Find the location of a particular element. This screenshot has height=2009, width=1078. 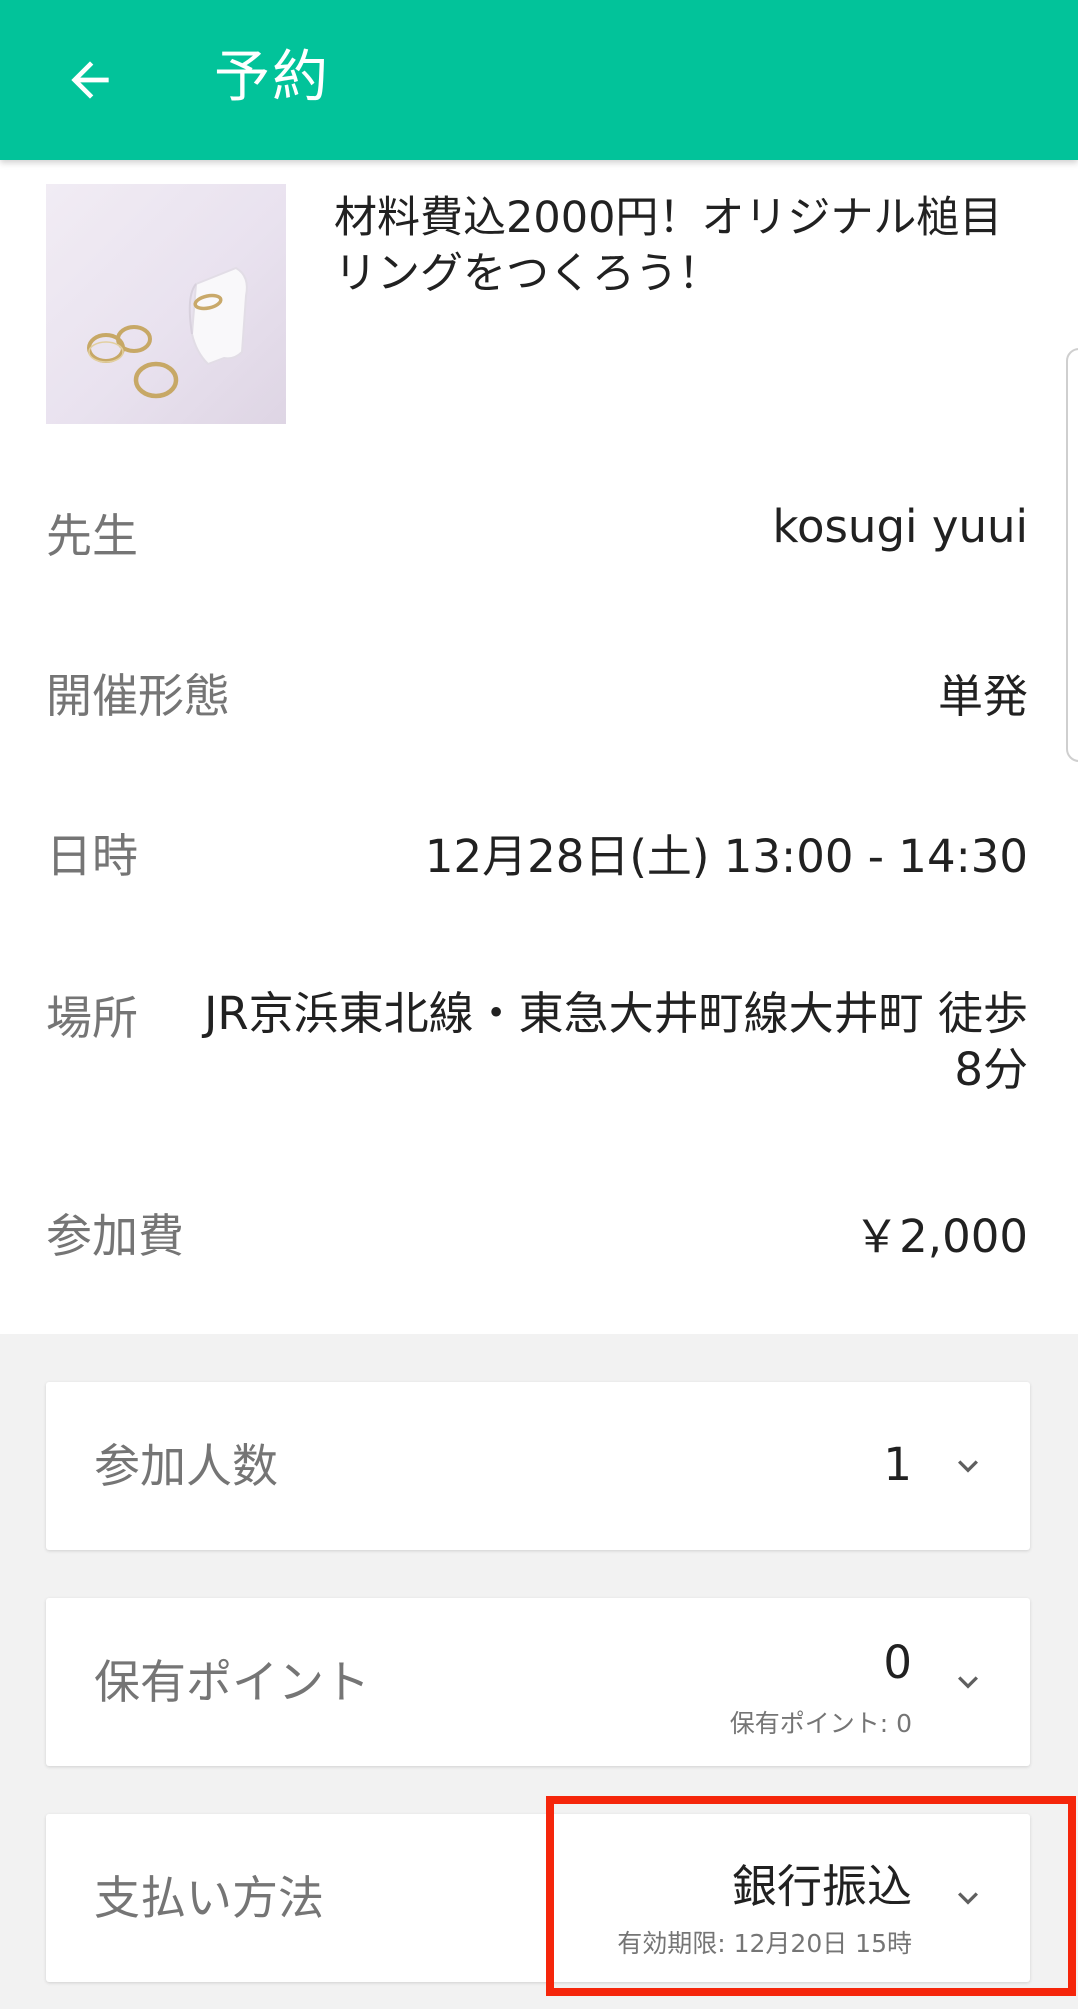

people-count-select: 参加人数 1 is located at coordinates (538, 1466).